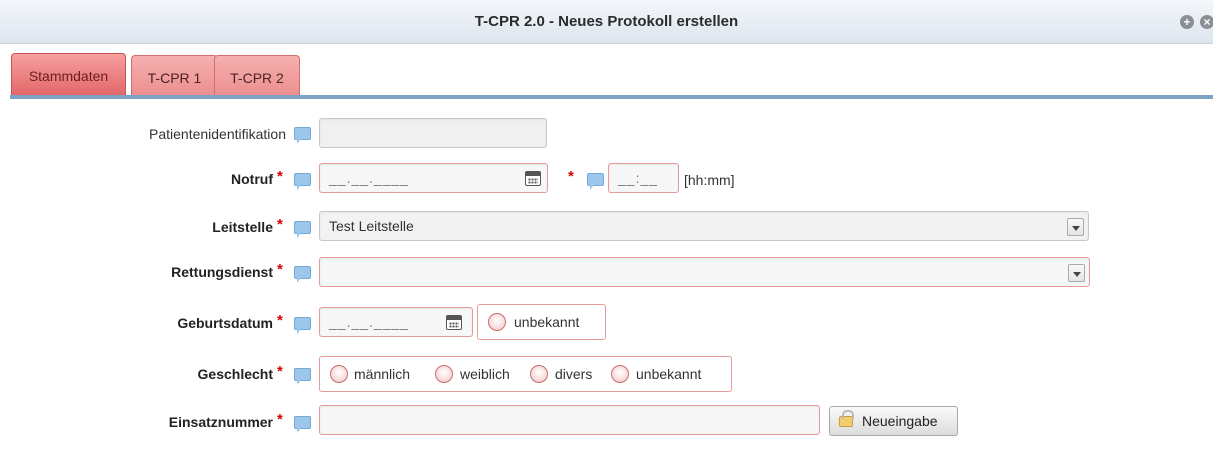  I want to click on leitstelle-value: Test Leitstelle, so click(371, 226).